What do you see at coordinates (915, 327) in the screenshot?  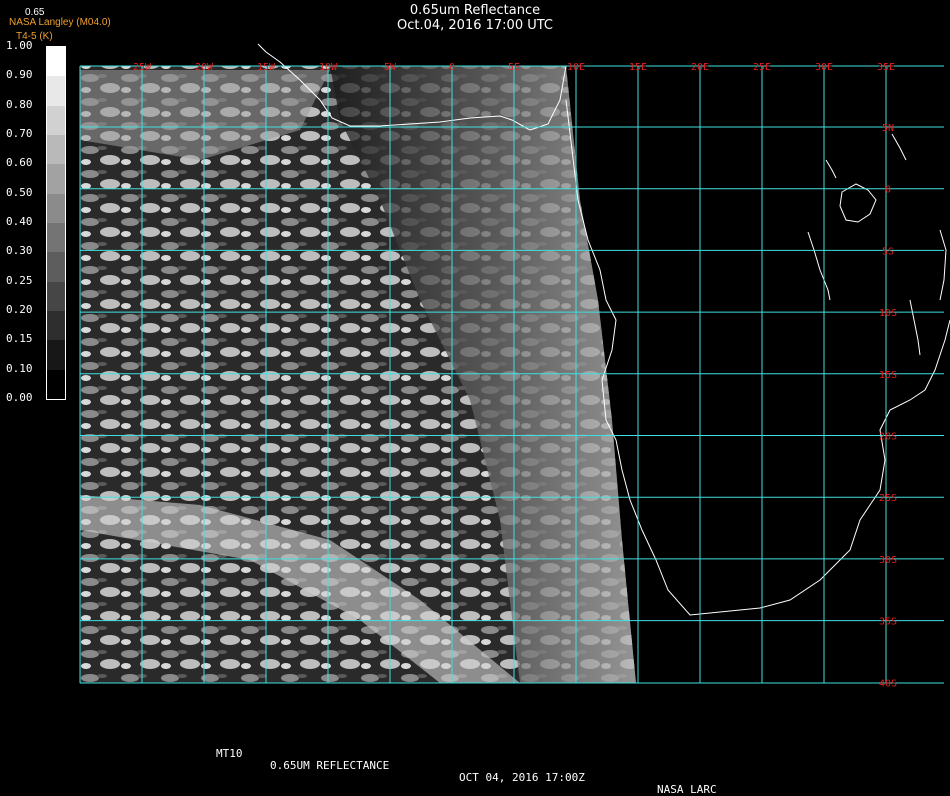 I see `lake-malawi` at bounding box center [915, 327].